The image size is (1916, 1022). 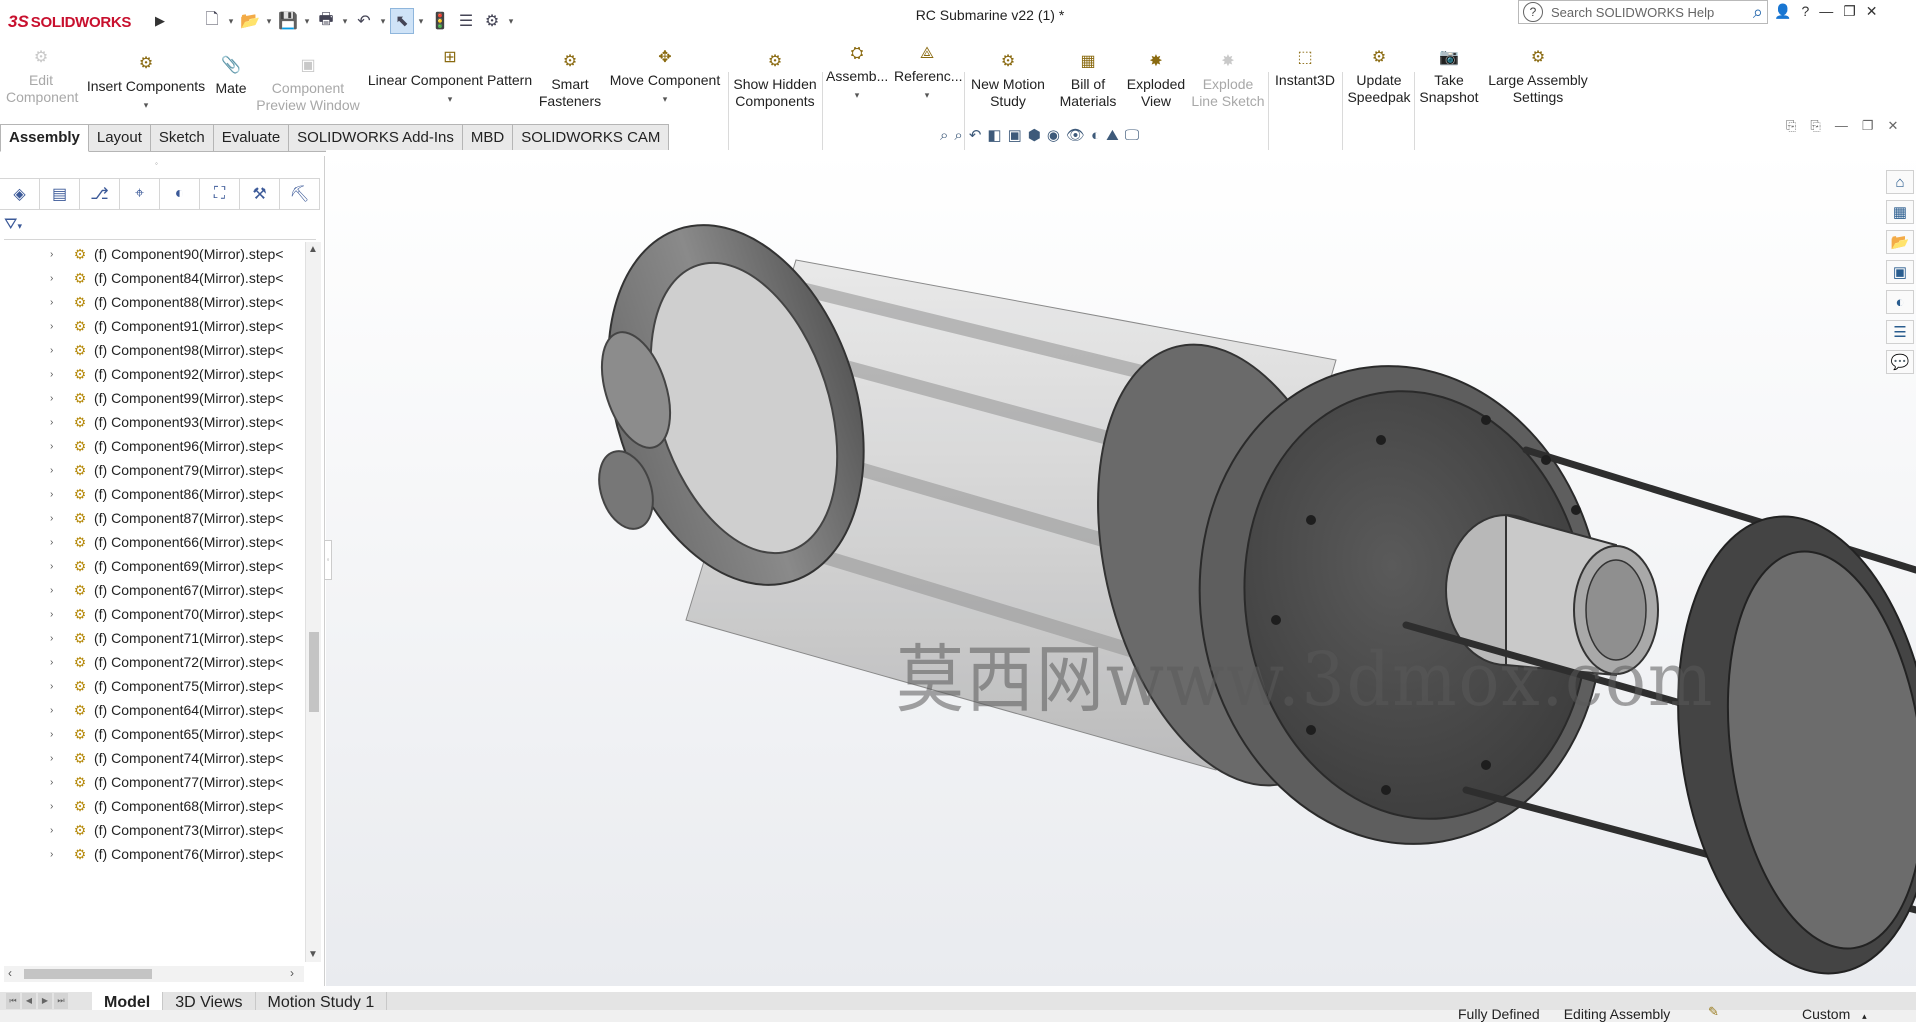 What do you see at coordinates (1075, 135) in the screenshot?
I see `hide-show-items-icon: 👁` at bounding box center [1075, 135].